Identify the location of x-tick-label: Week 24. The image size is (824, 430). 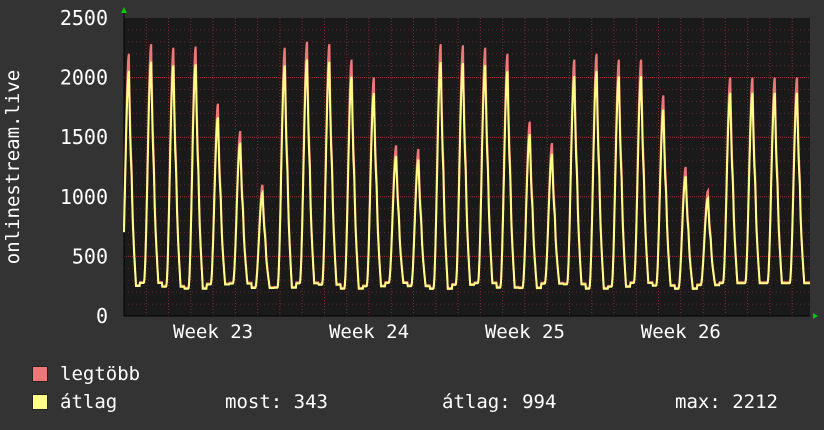
(369, 332).